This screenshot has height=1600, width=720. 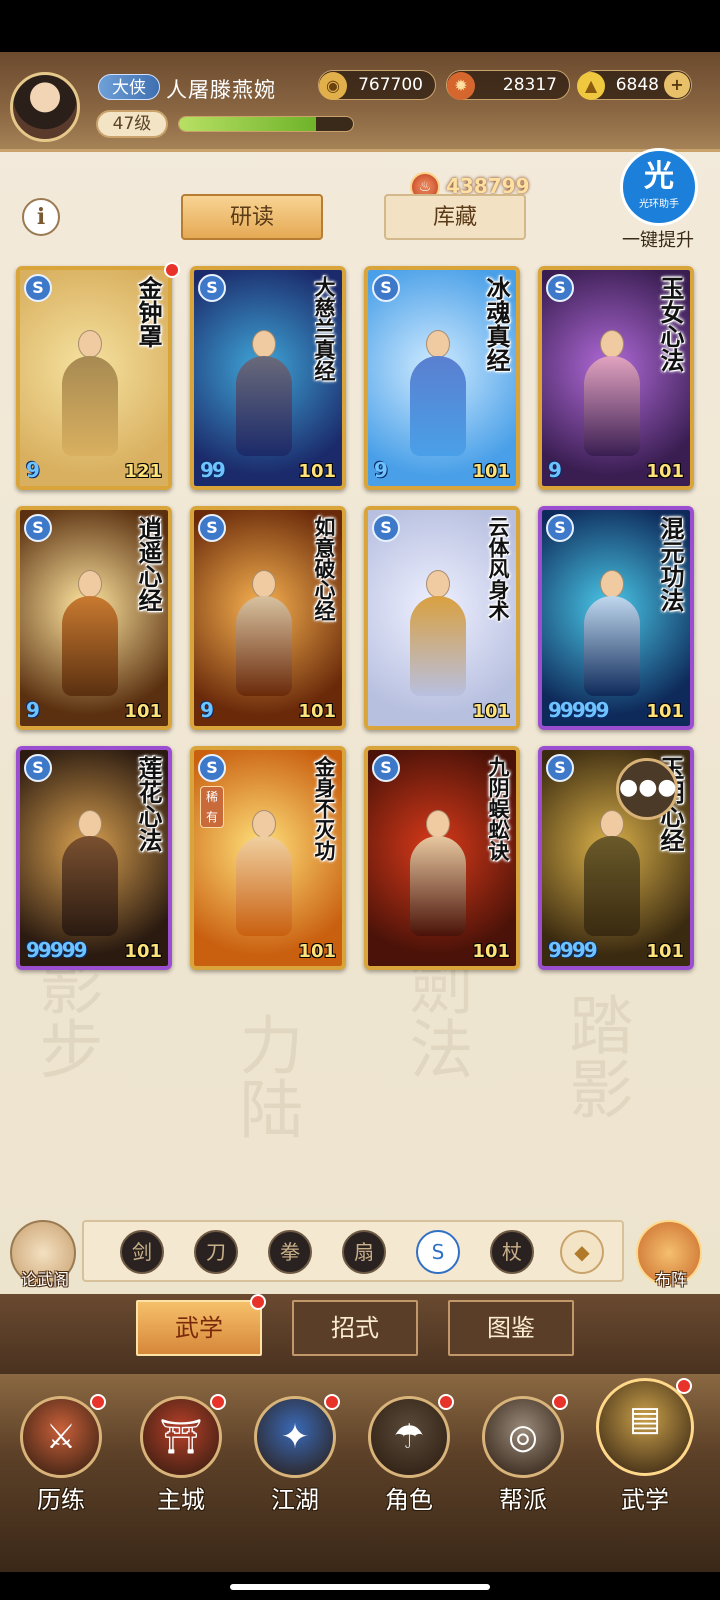 I want to click on card-name: 九阴蜈蚣诀, so click(x=498, y=808).